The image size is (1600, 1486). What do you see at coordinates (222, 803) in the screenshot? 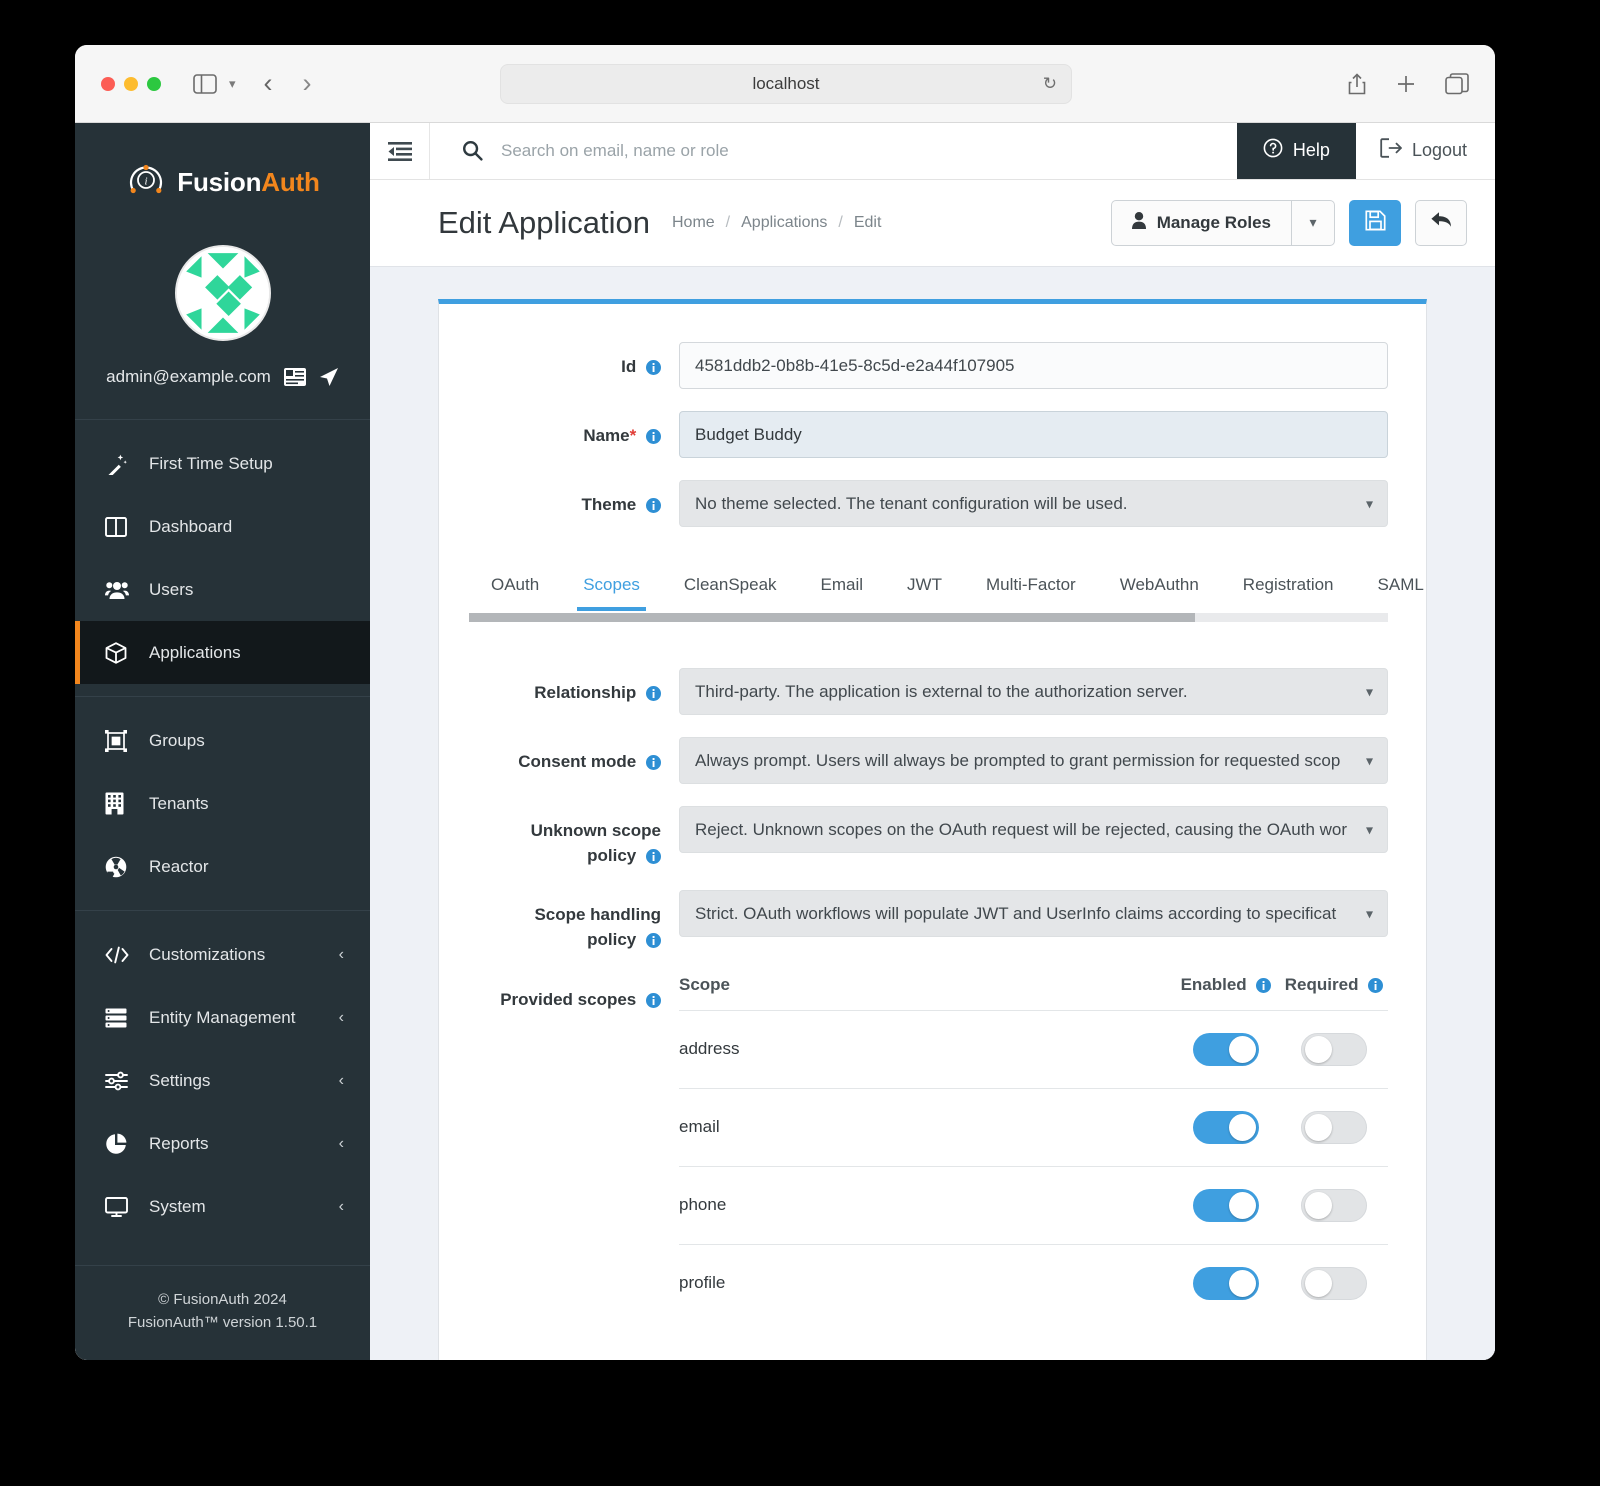
I see `sidebar-item-tenants: Tenants` at bounding box center [222, 803].